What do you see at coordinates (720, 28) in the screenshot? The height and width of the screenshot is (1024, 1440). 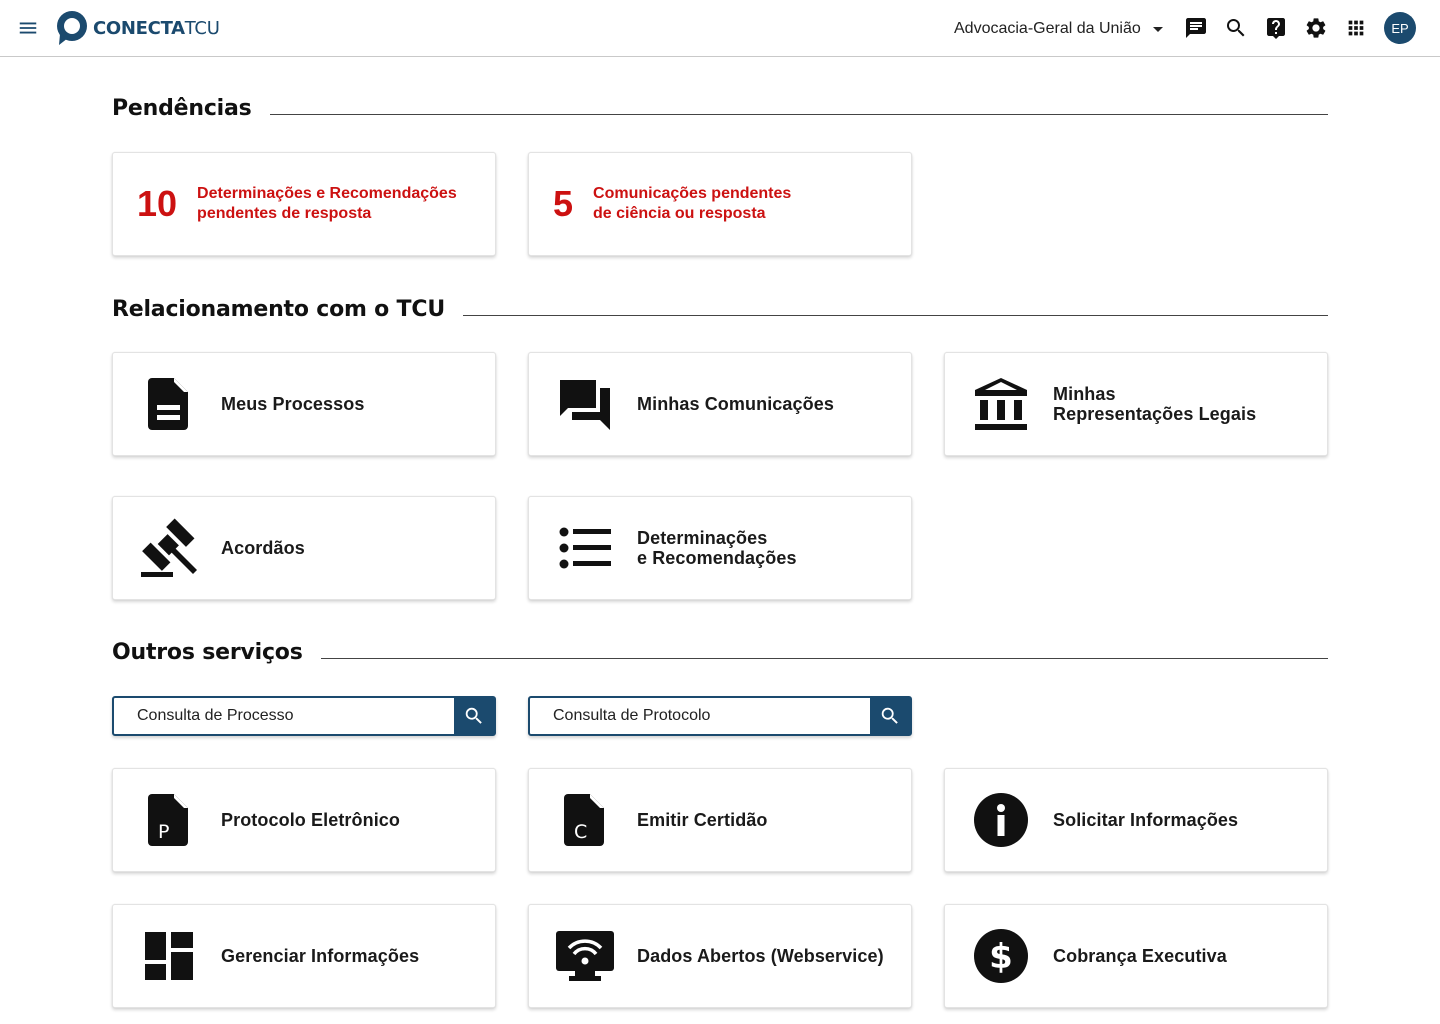 I see `top-bar: CONECTATCU Advocacia-Geral da União EP` at bounding box center [720, 28].